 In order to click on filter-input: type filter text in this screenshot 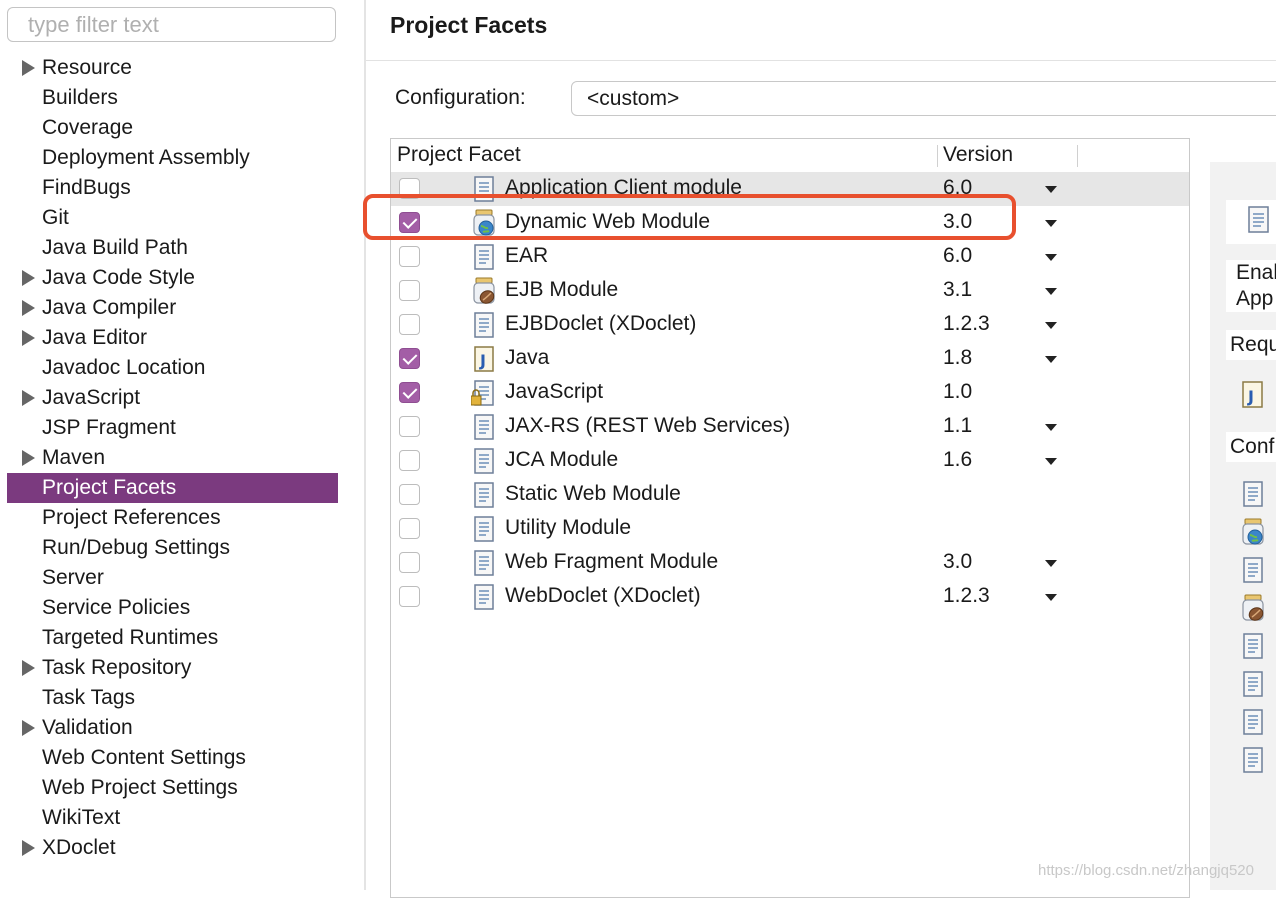, I will do `click(171, 24)`.